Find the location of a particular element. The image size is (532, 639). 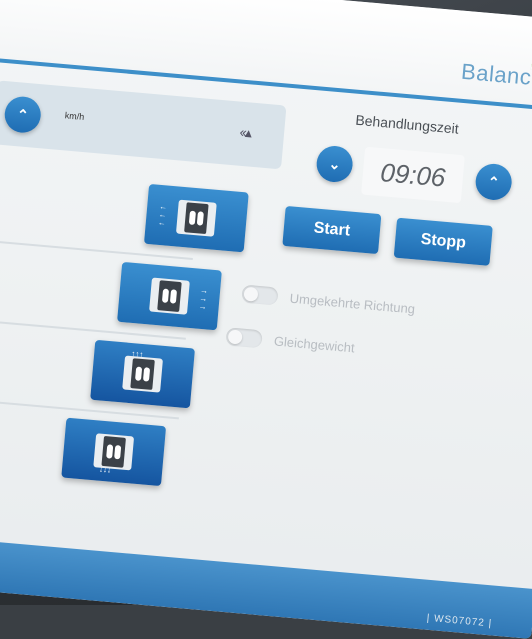

mode-lateral-right-button: → → → is located at coordinates (169, 296).